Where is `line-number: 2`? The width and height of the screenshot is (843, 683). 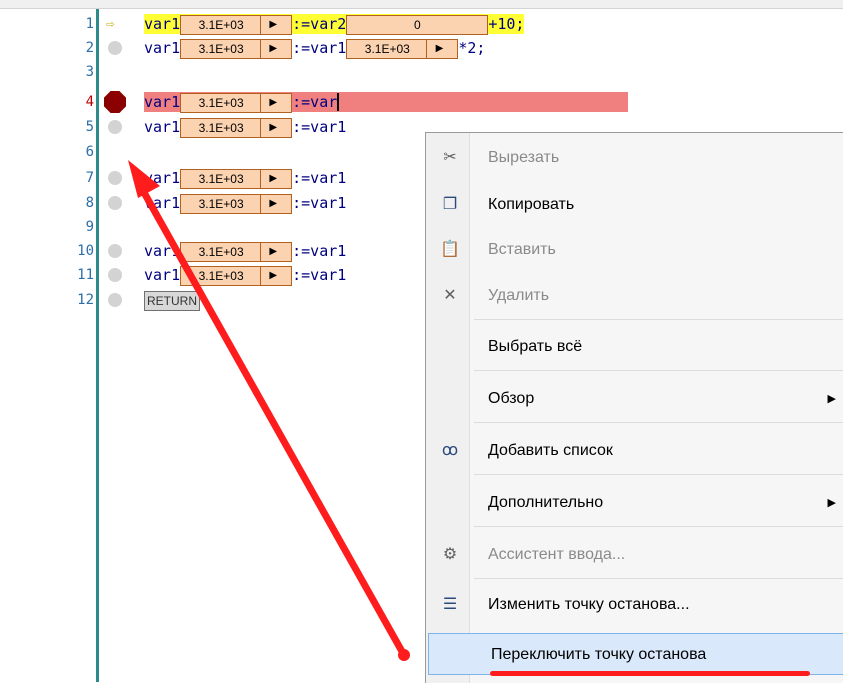 line-number: 2 is located at coordinates (89, 48).